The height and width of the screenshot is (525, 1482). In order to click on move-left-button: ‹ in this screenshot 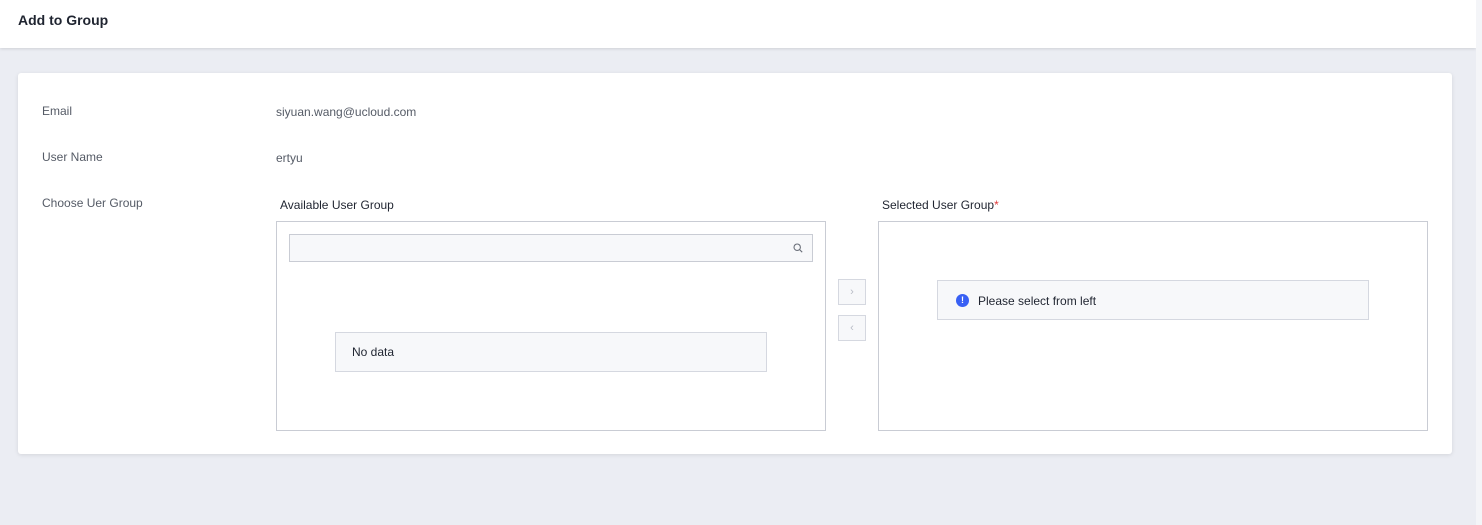, I will do `click(852, 328)`.